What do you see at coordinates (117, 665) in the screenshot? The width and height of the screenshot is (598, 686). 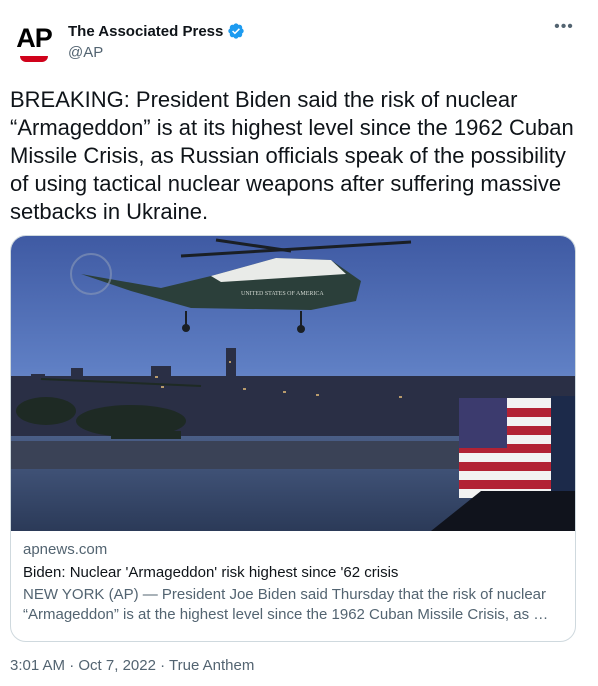 I see `tweet-date: Oct 7, 2022` at bounding box center [117, 665].